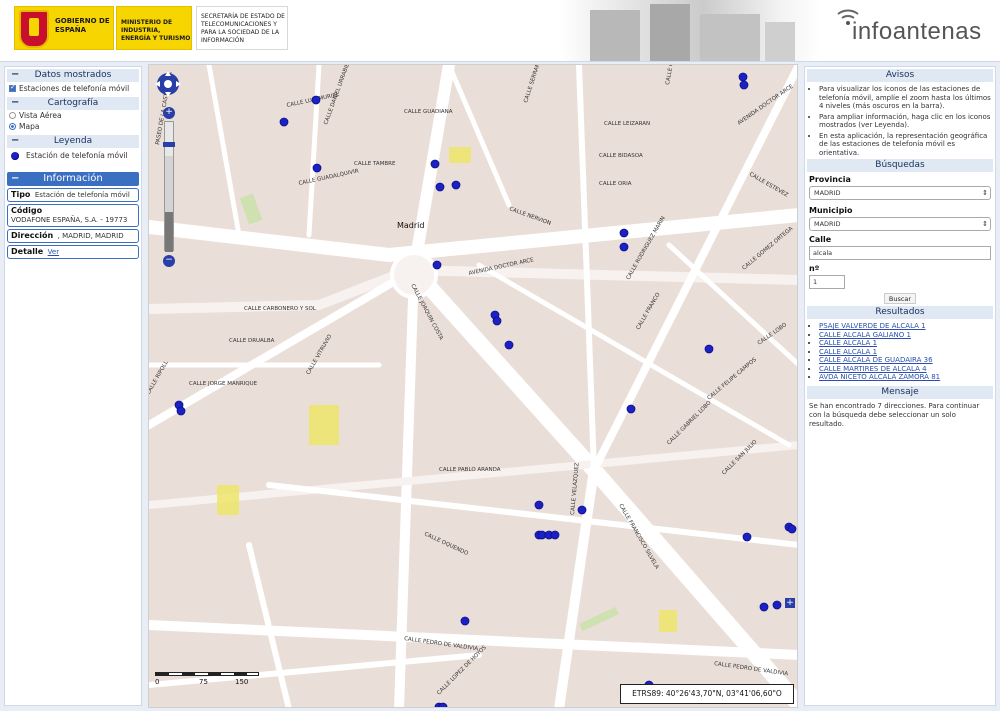 The image size is (1000, 711). Describe the element at coordinates (223, 384) in the screenshot. I see `street-label: CALLE JORGE MANRIQUE` at that location.